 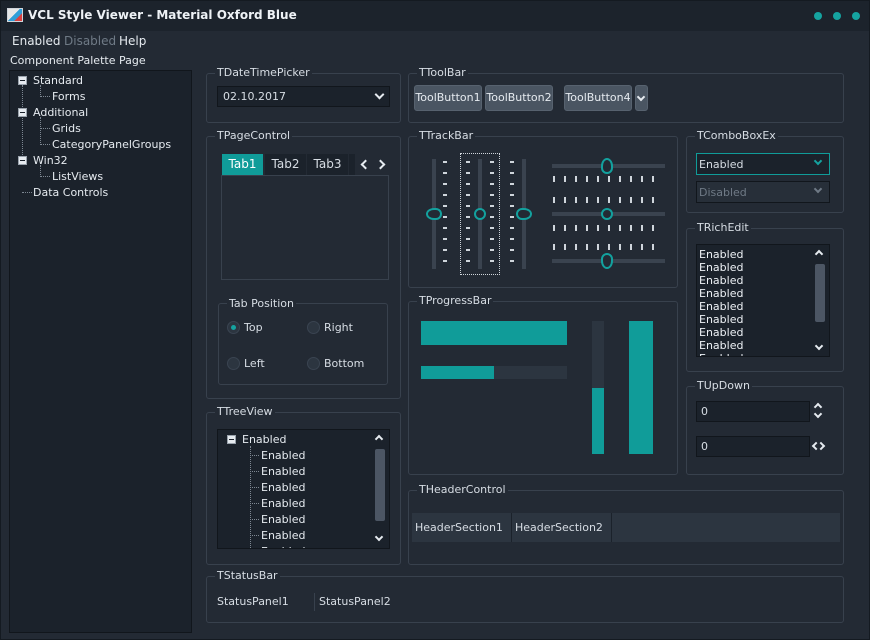 What do you see at coordinates (111, 144) in the screenshot?
I see `tree-node-categorypanelgroups: CategoryPanelGroups` at bounding box center [111, 144].